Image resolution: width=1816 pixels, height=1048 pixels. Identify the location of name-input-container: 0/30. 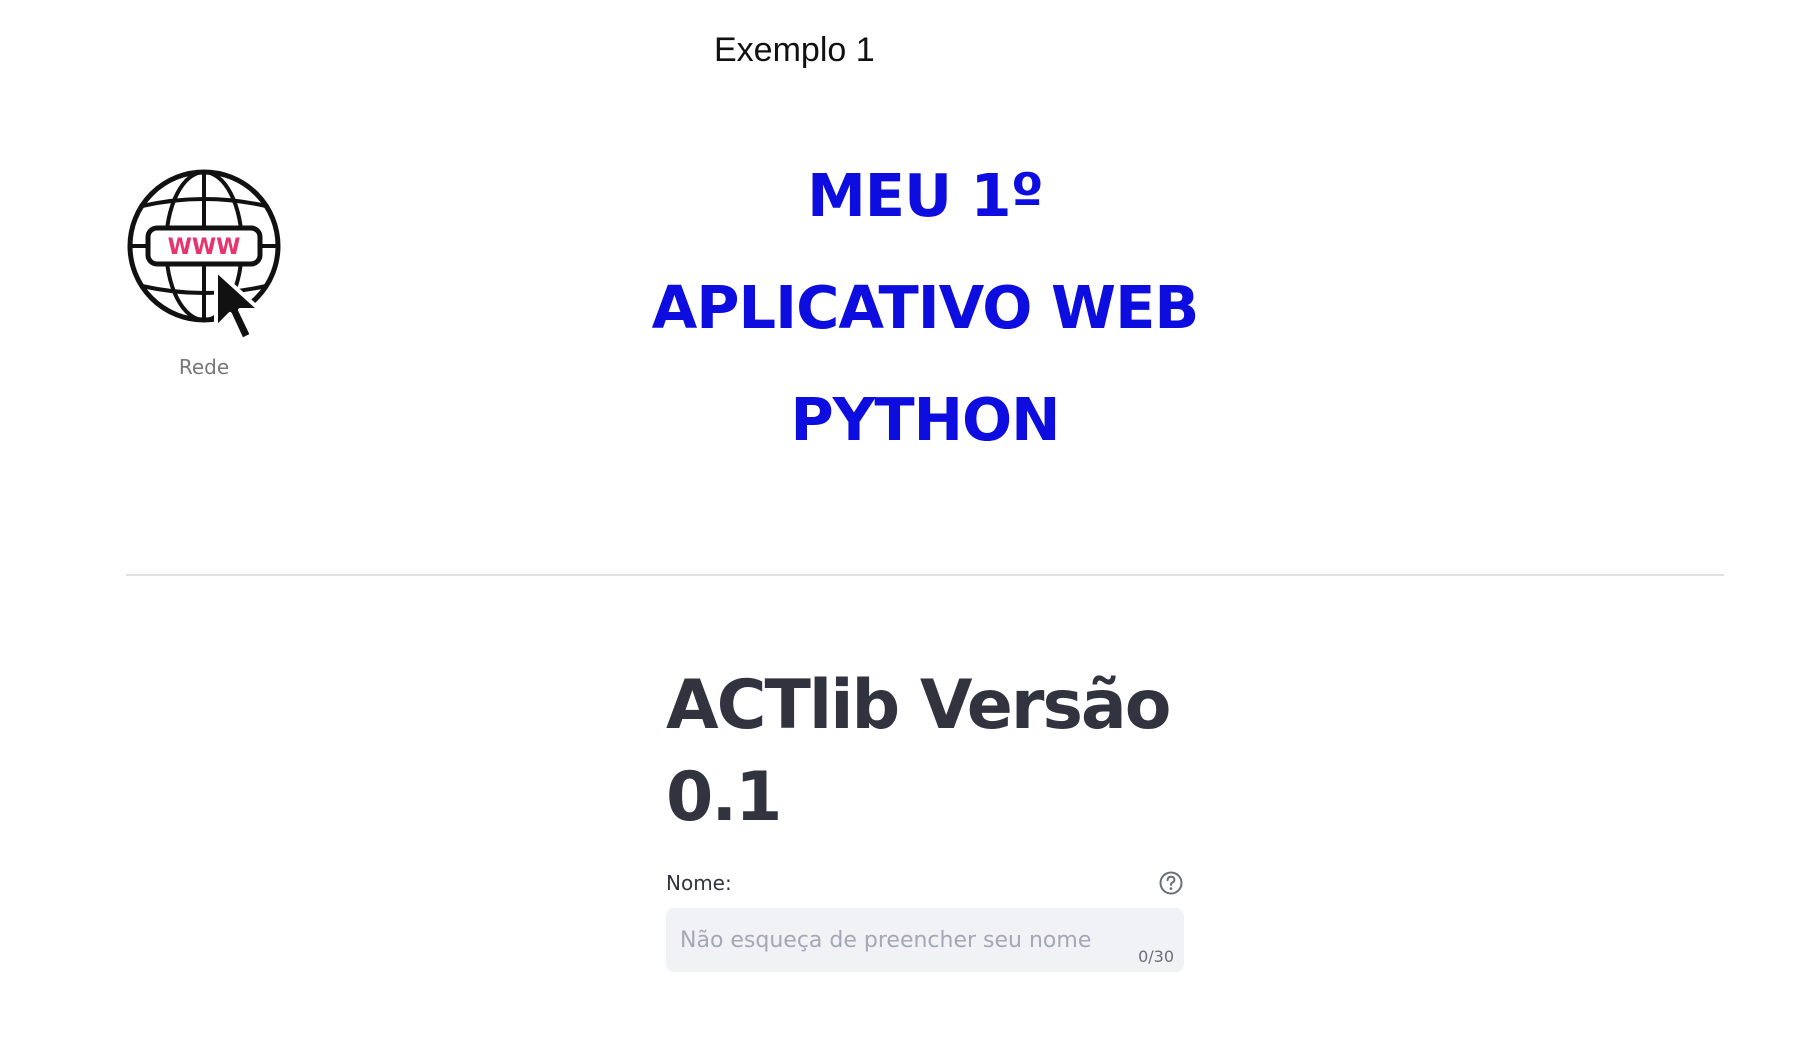
(925, 940).